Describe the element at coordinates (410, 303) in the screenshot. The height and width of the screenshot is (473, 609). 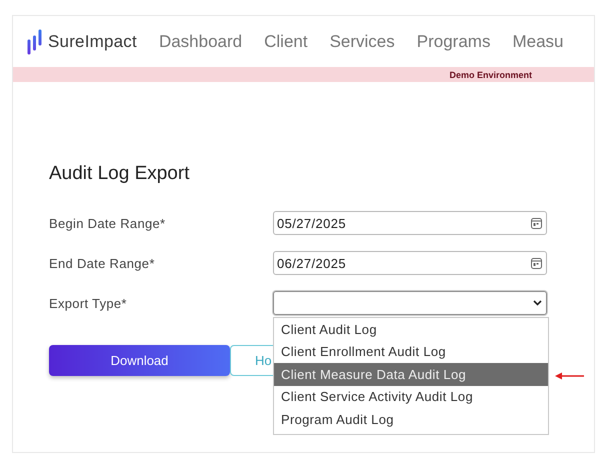
I see `select-field` at that location.